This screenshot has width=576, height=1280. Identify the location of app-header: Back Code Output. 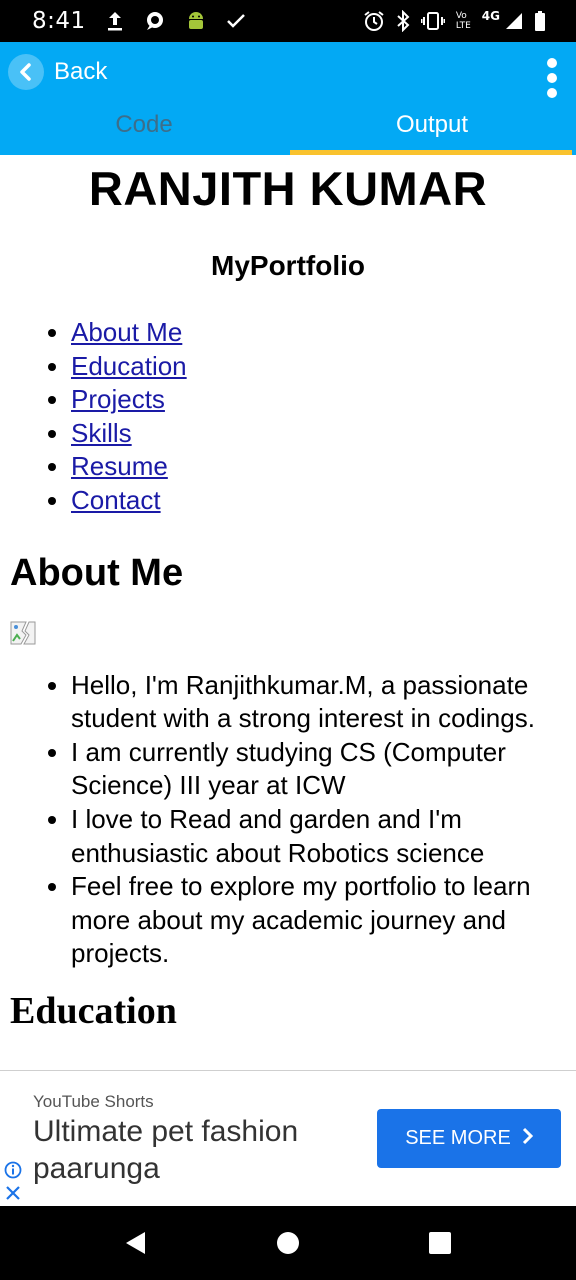
(288, 98).